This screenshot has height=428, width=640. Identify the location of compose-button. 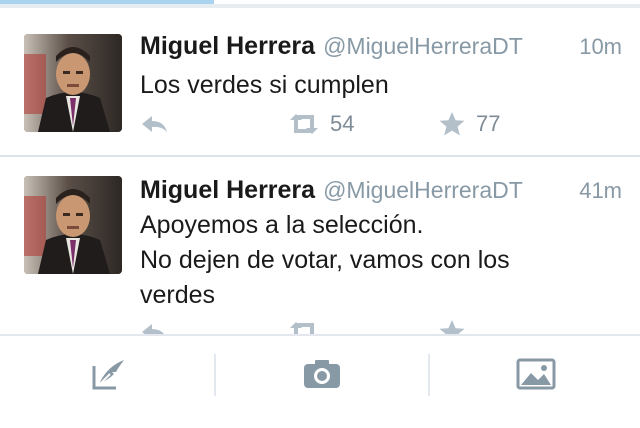
(110, 374).